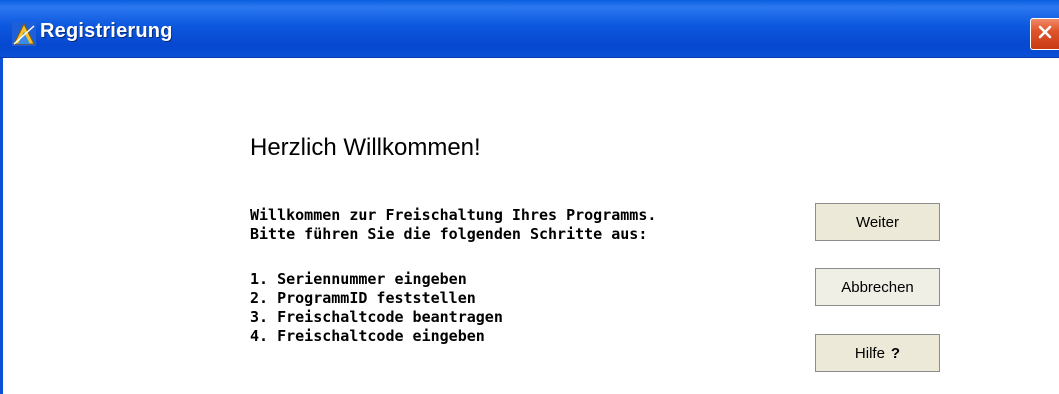 The height and width of the screenshot is (394, 1059). I want to click on close-x-icon, so click(1045, 34).